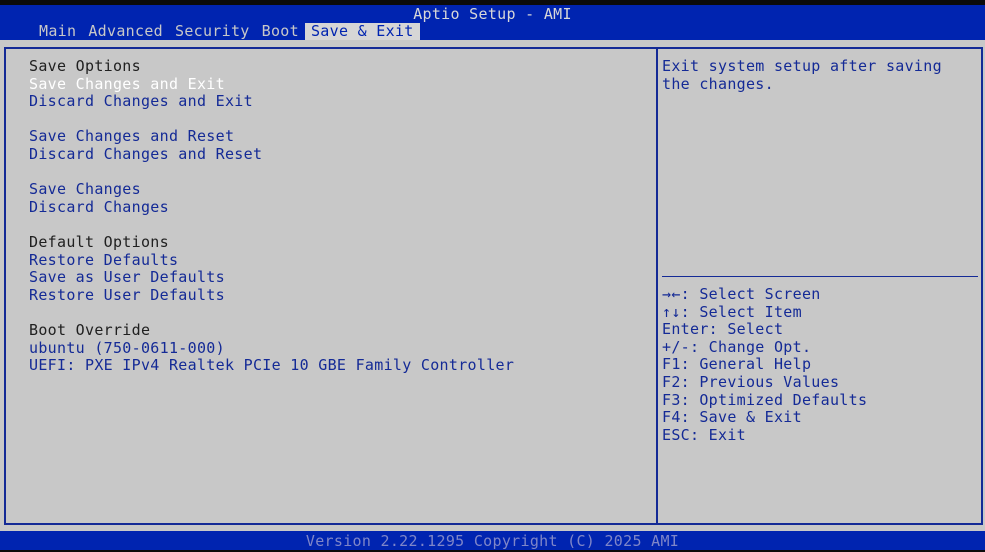 The height and width of the screenshot is (552, 985). Describe the element at coordinates (271, 295) in the screenshot. I see `restore-user-defaults-item: Restore User Defaults` at that location.